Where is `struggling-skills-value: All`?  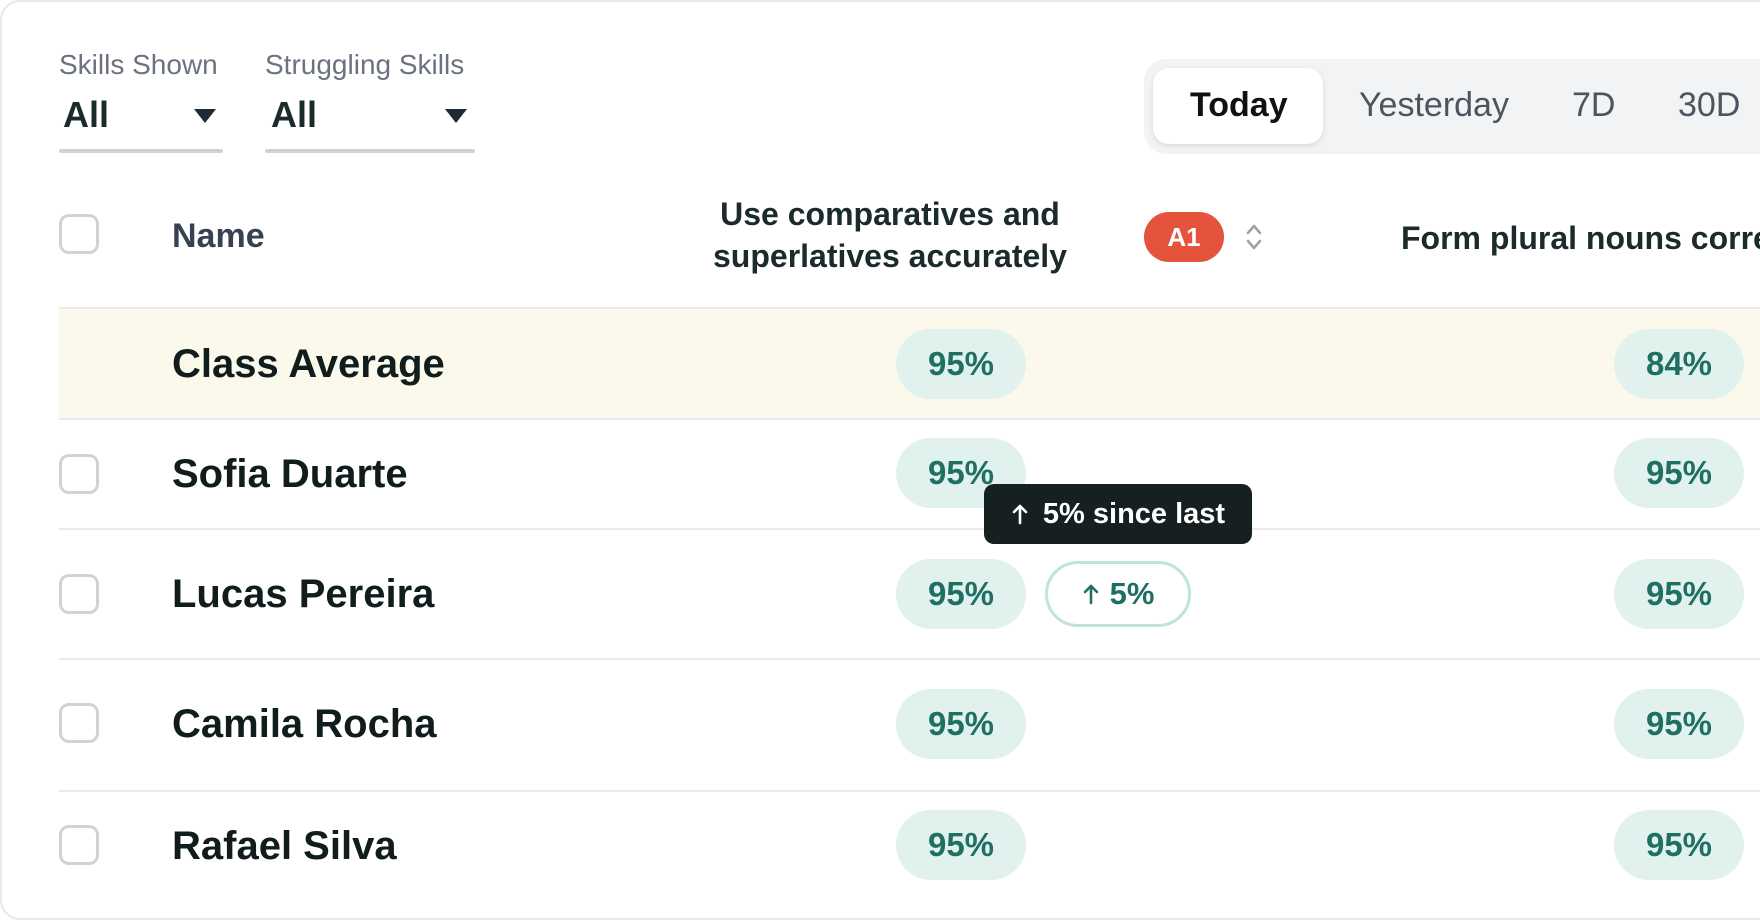
struggling-skills-value: All is located at coordinates (294, 114).